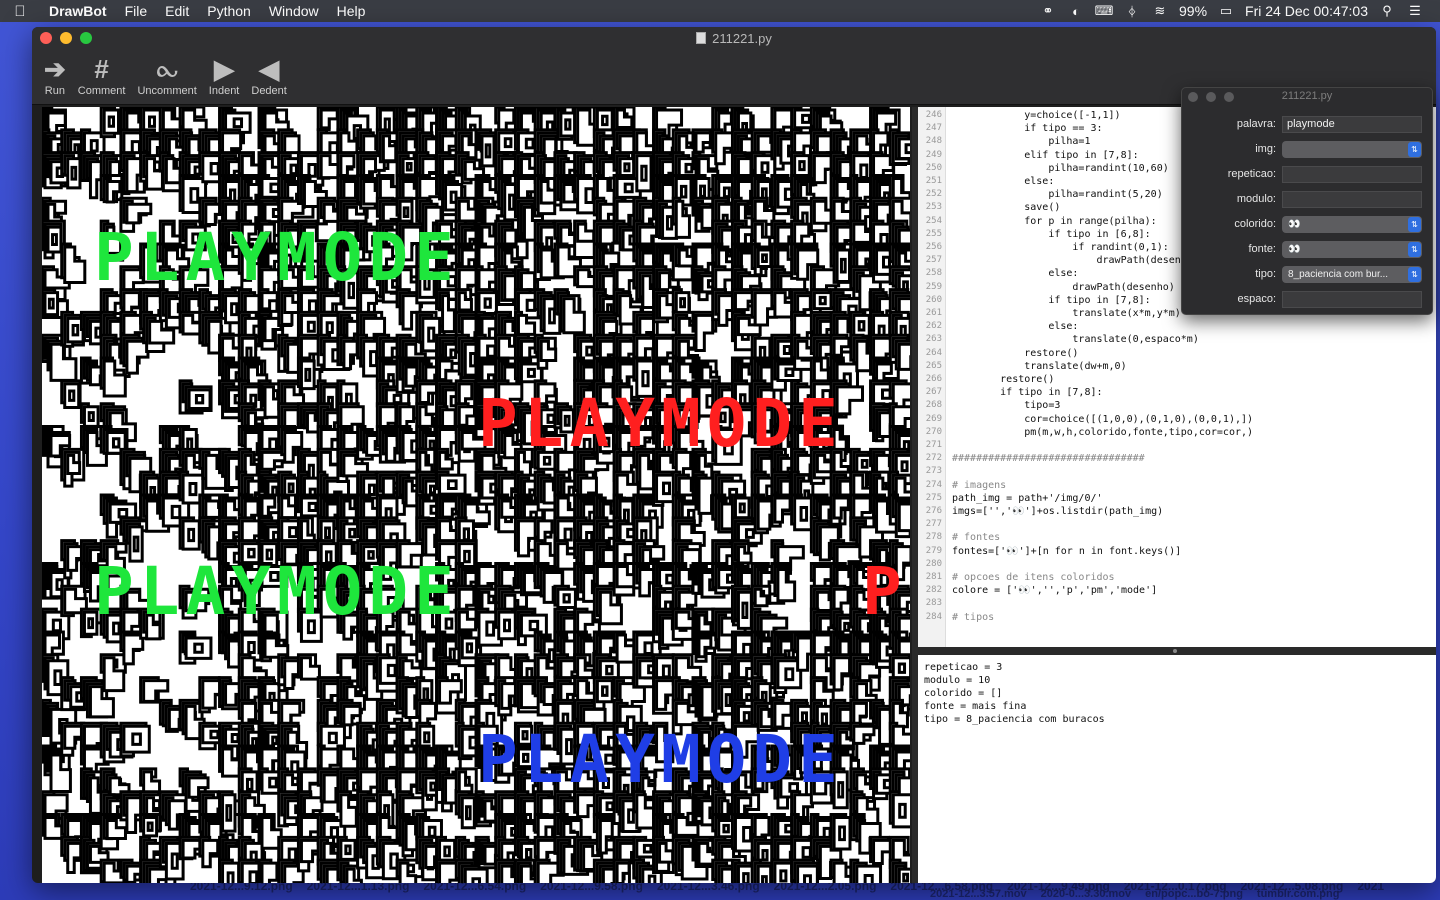 The height and width of the screenshot is (900, 1440). I want to click on menu-app-name: DrawBot, so click(78, 11).